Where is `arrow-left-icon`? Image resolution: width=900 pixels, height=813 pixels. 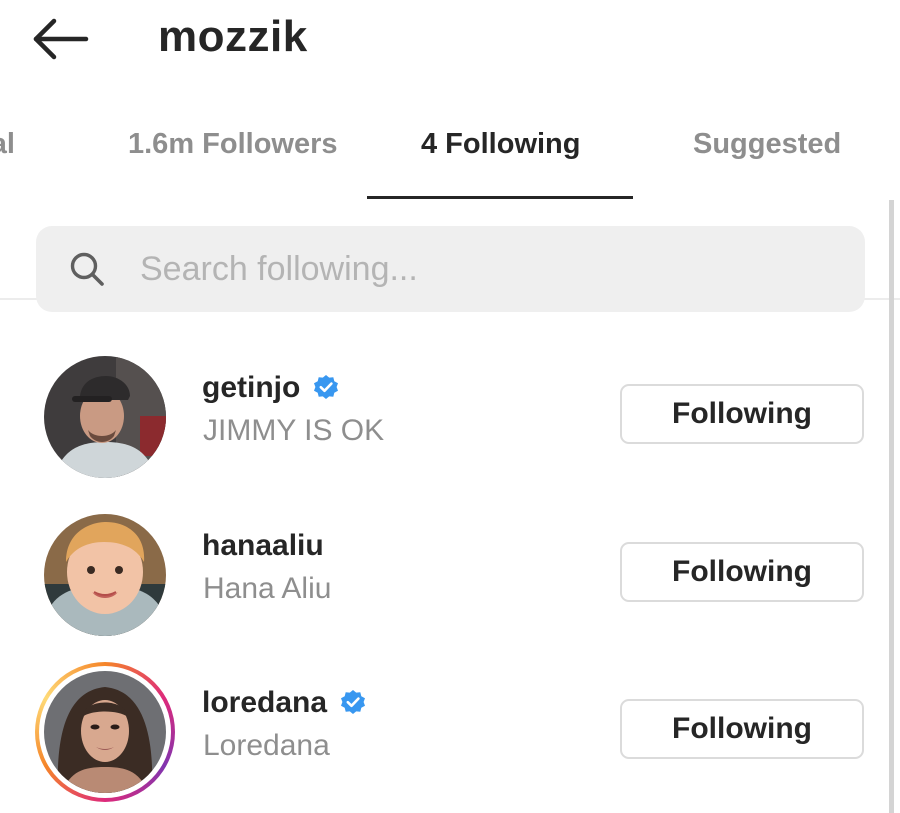
arrow-left-icon is located at coordinates (61, 39).